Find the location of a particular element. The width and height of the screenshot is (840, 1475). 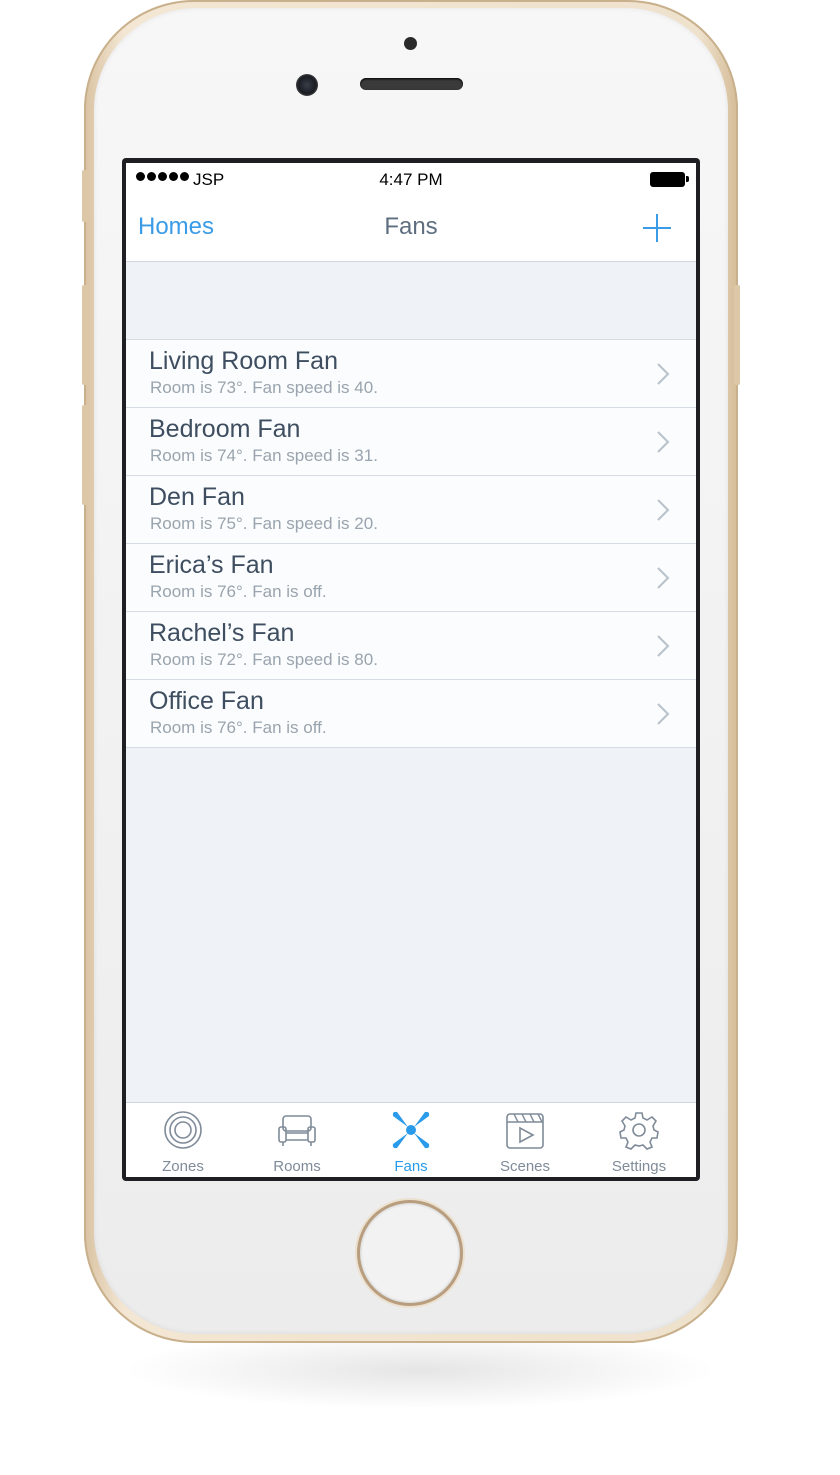

tab-label: Settings is located at coordinates (639, 1166).